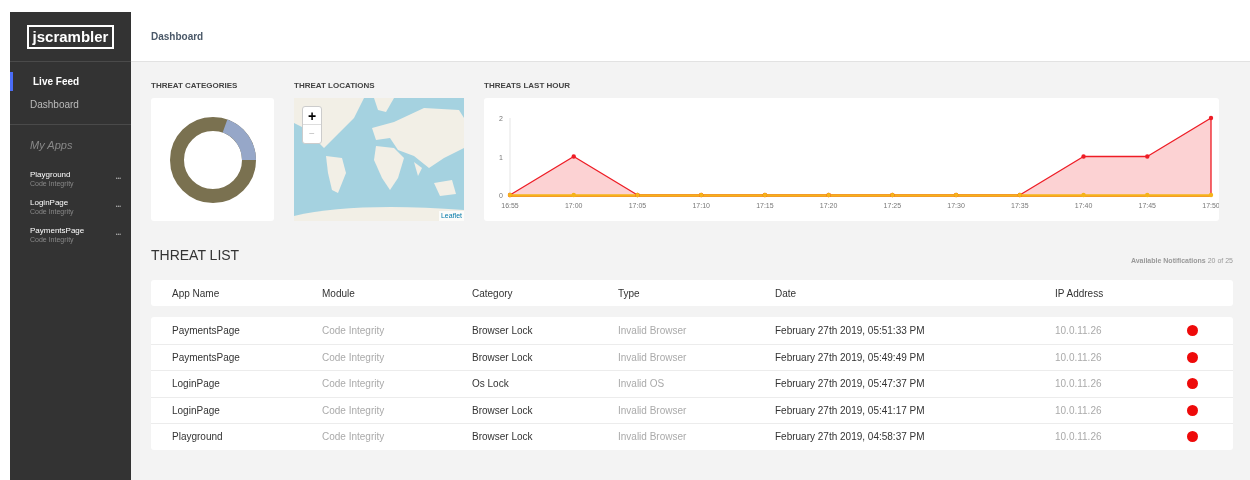  Describe the element at coordinates (198, 437) in the screenshot. I see `table-cell-text: Playground` at that location.